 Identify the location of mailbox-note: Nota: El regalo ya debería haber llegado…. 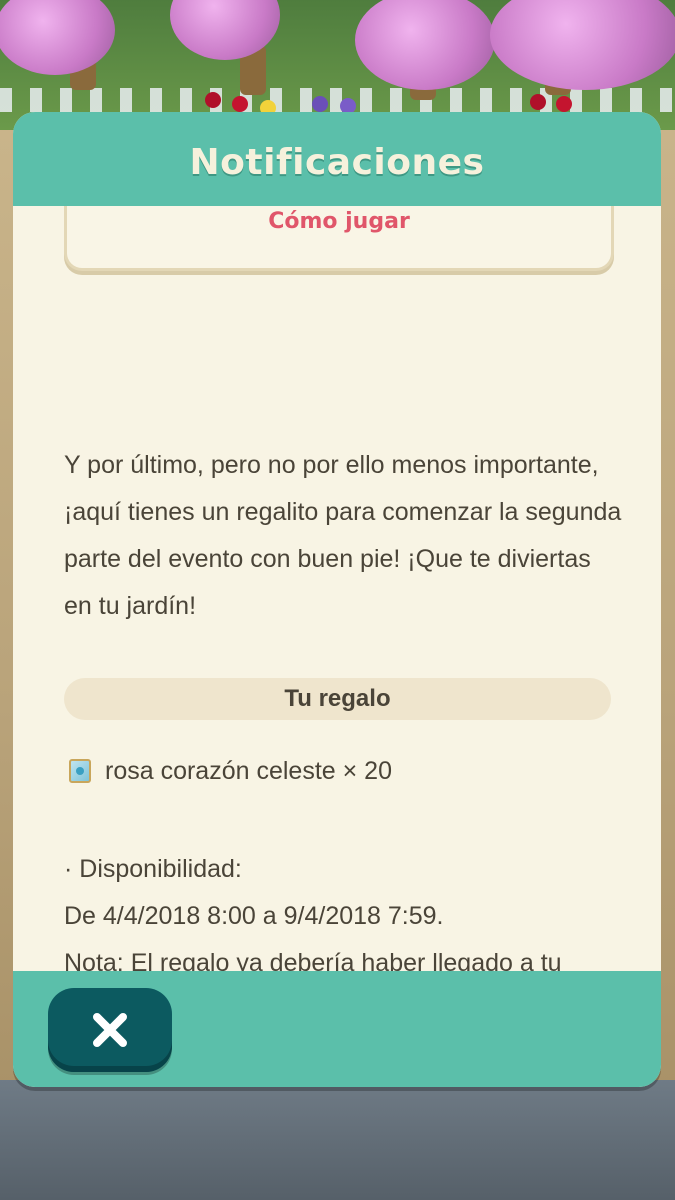
(313, 960).